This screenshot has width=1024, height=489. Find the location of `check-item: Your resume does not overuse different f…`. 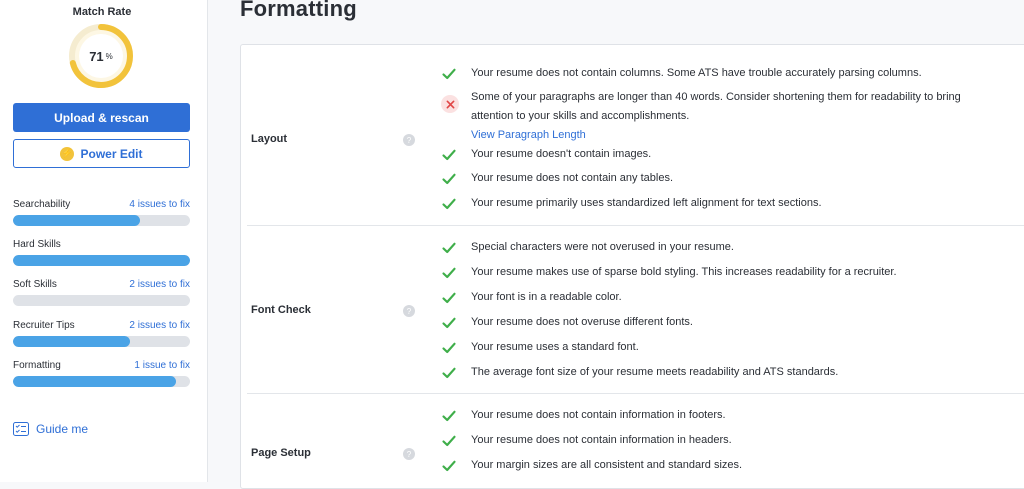

check-item: Your resume does not overuse different f… is located at coordinates (711, 324).